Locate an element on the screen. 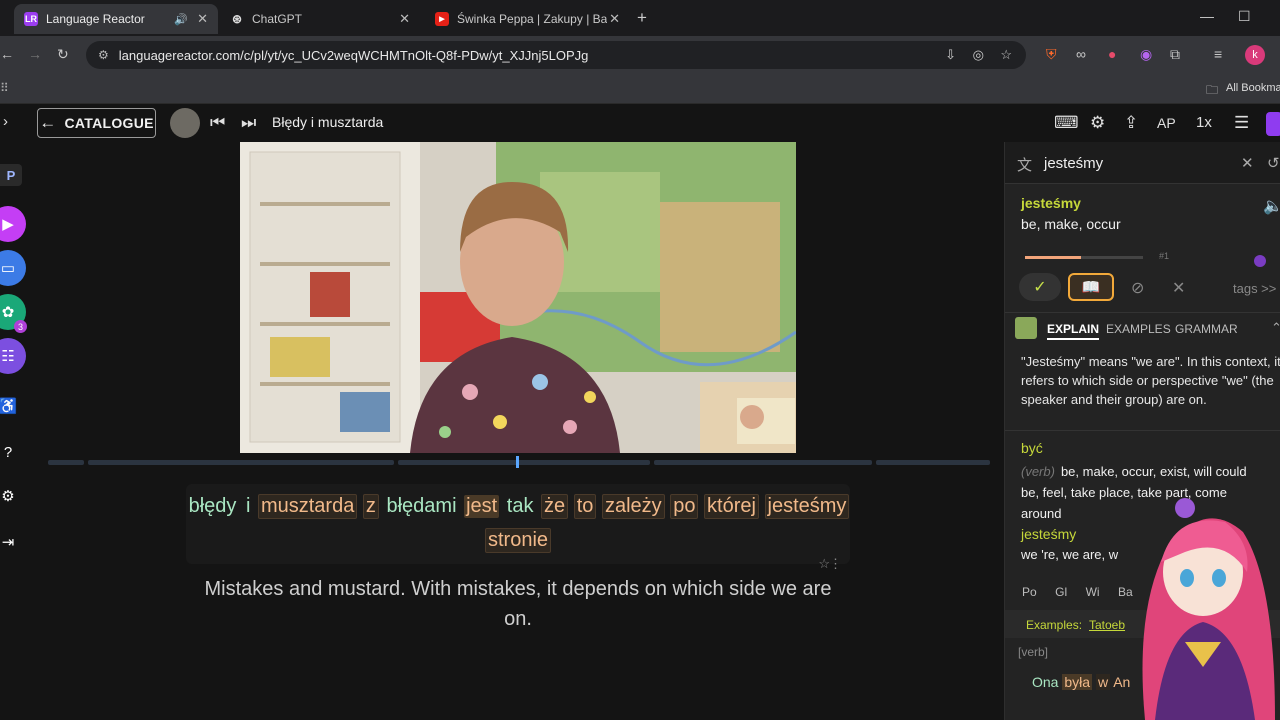 This screenshot has height=720, width=1280. tab-examples: EXAMPLES is located at coordinates (1138, 329).